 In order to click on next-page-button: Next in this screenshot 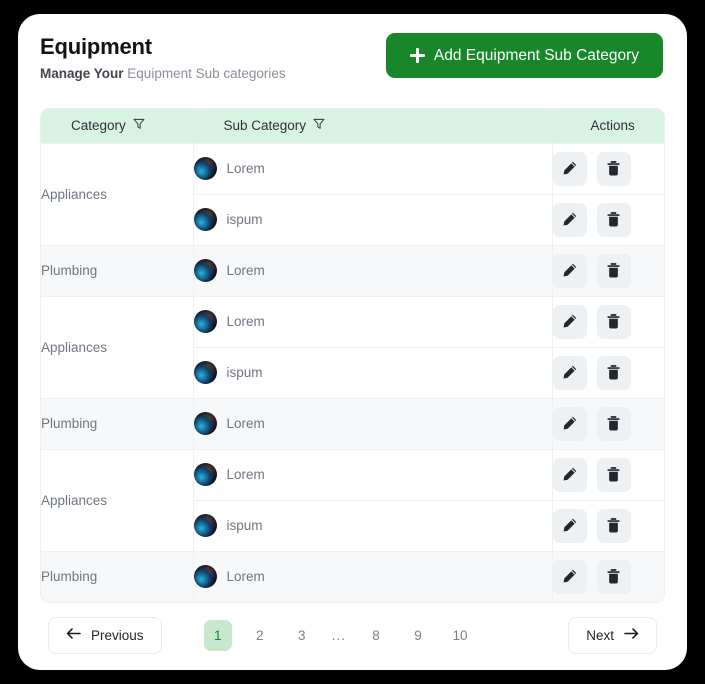, I will do `click(612, 635)`.